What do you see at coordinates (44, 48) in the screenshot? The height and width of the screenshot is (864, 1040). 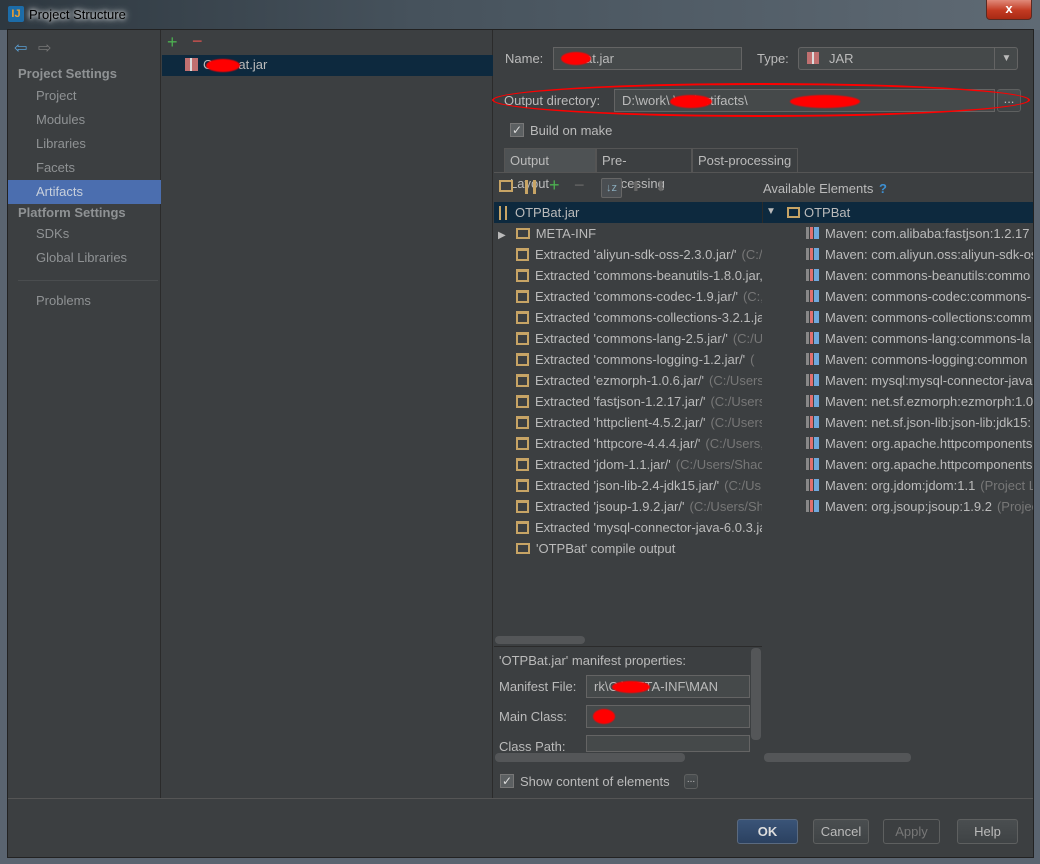 I see `forward-arrow-icon: ⇨` at bounding box center [44, 48].